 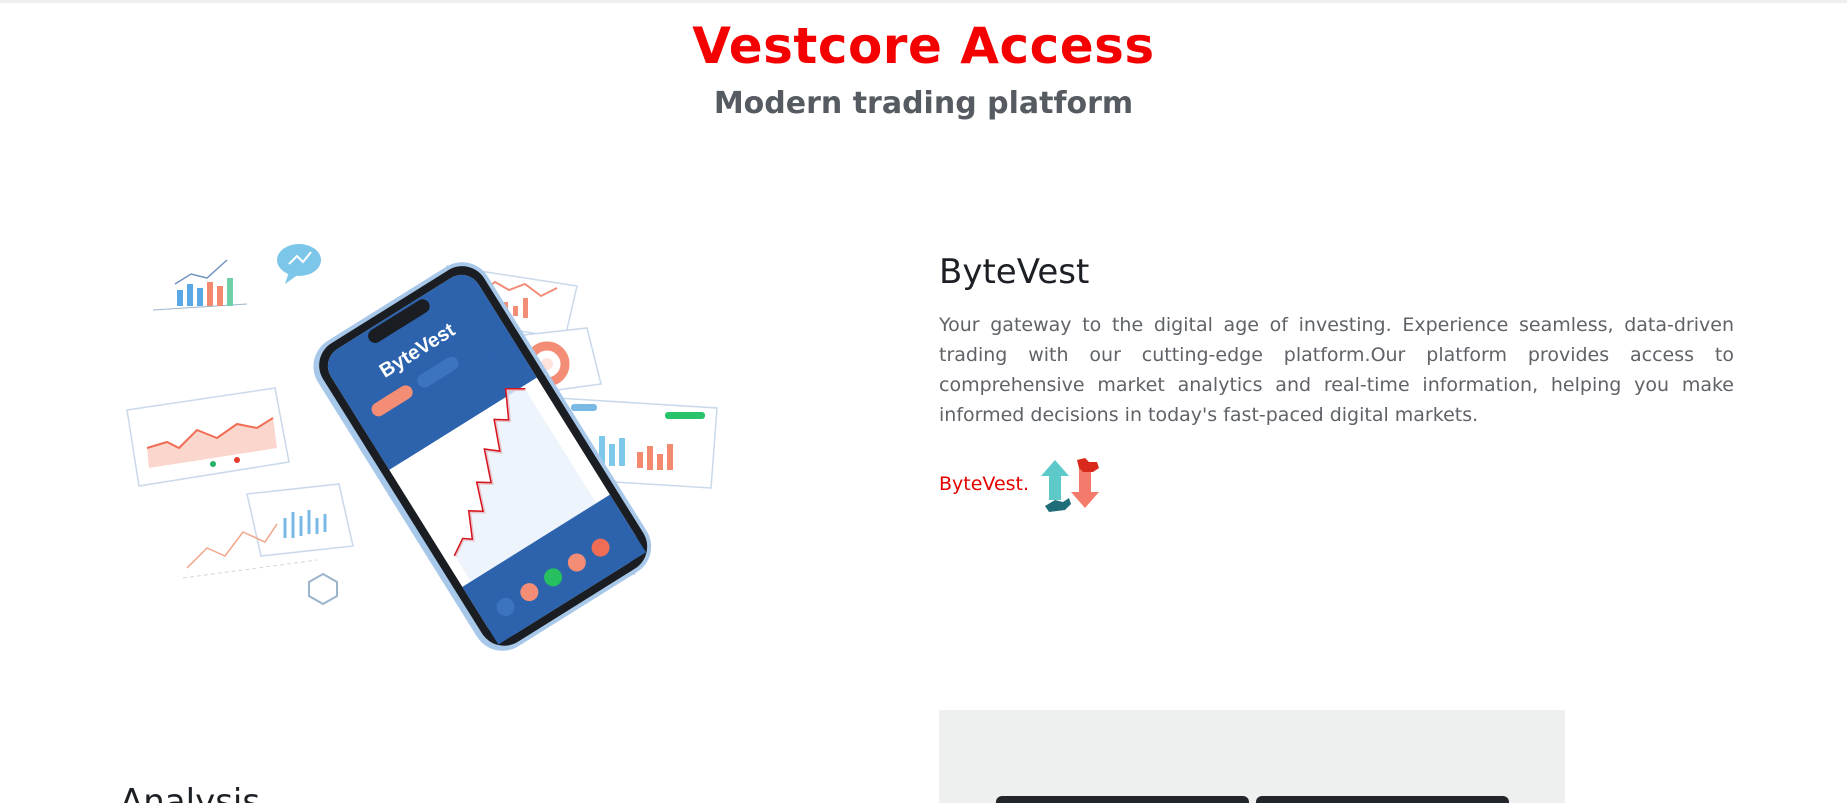 What do you see at coordinates (299, 264) in the screenshot?
I see `chat-bubble-icon` at bounding box center [299, 264].